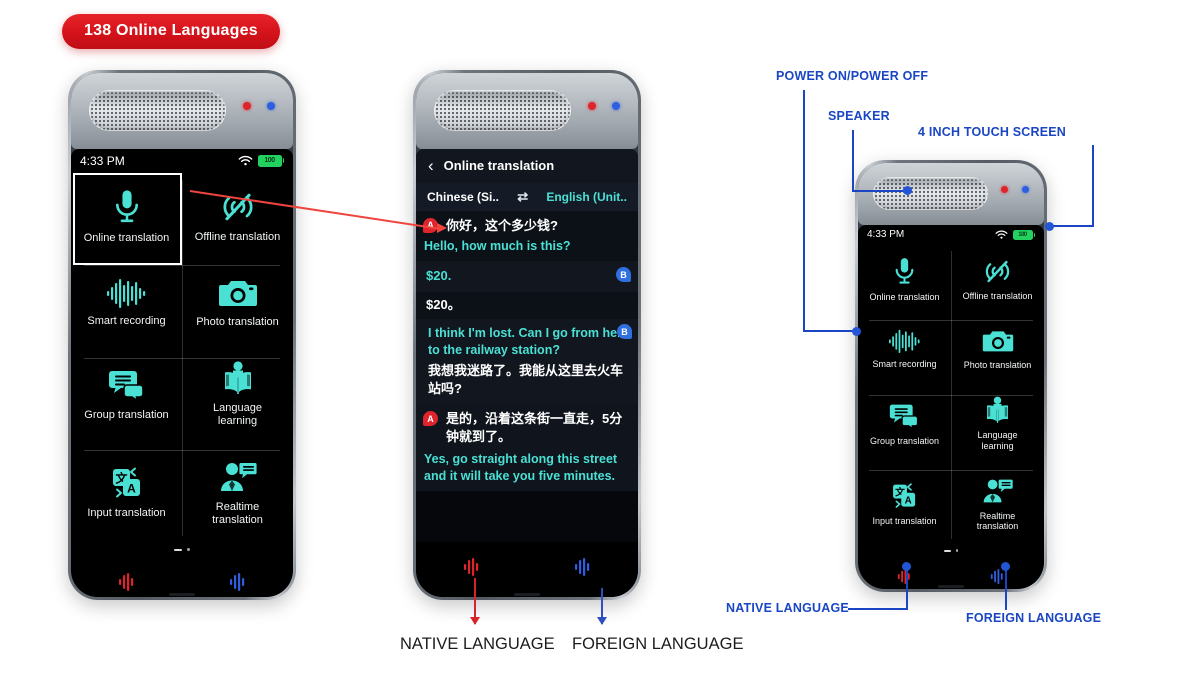 This screenshot has height=675, width=1200. What do you see at coordinates (904, 496) in the screenshot?
I see `text-translate-icon: 文 A` at bounding box center [904, 496].